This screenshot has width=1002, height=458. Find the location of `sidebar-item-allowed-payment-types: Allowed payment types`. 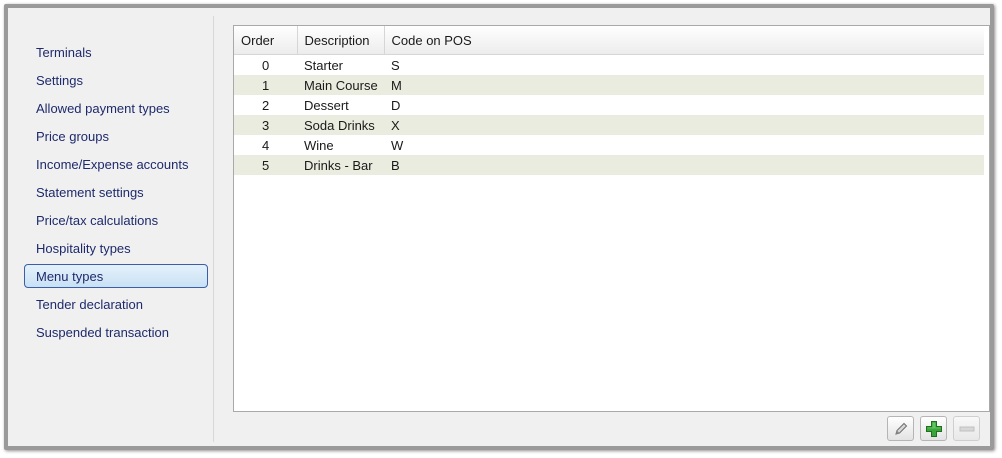

sidebar-item-allowed-payment-types: Allowed payment types is located at coordinates (116, 108).